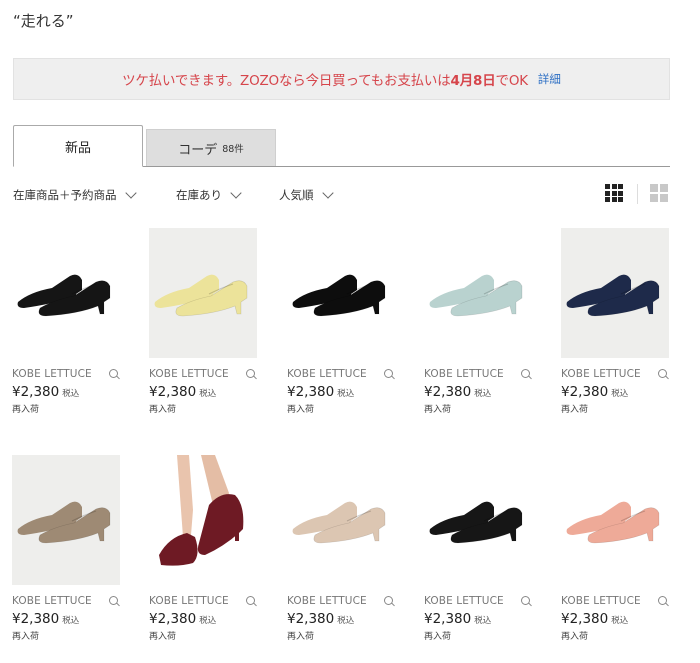 This screenshot has height=663, width=700. Describe the element at coordinates (306, 195) in the screenshot. I see `filter-sort: 人気順` at that location.